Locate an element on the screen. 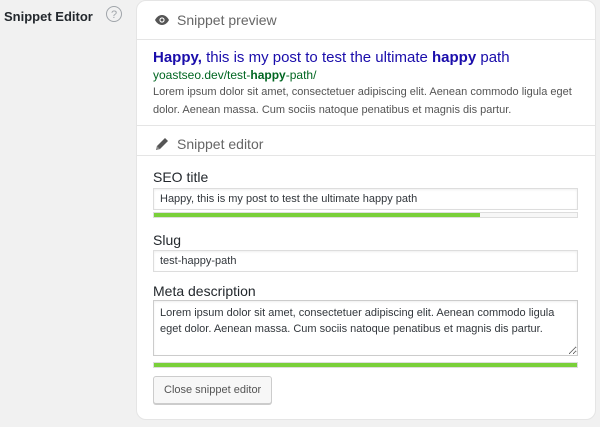  meta-description-label: Meta description is located at coordinates (204, 291).